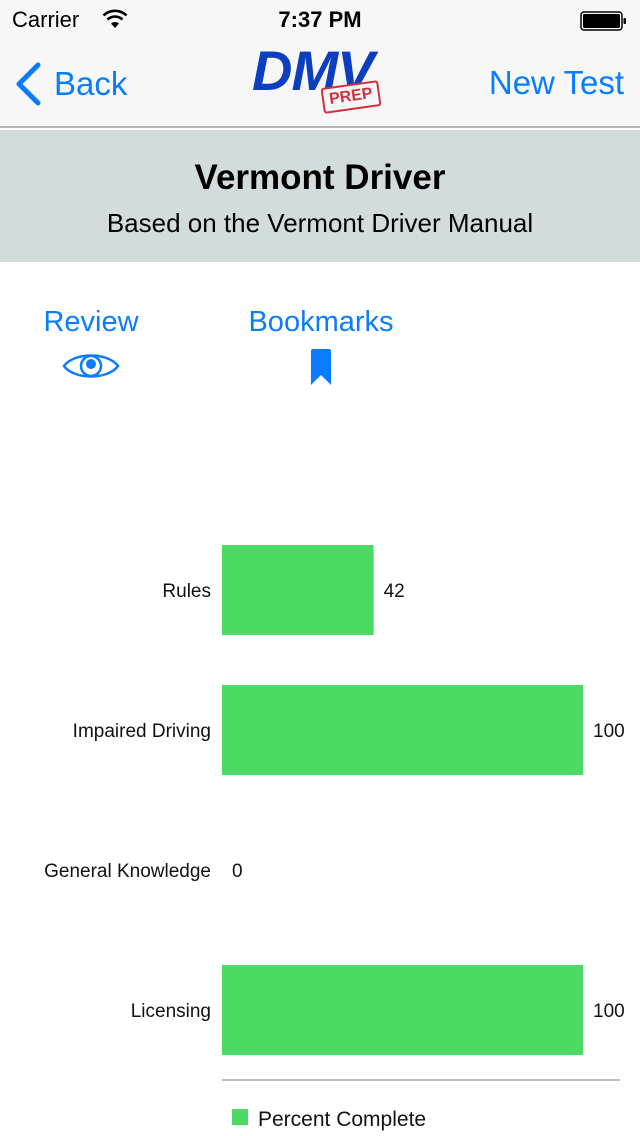  Describe the element at coordinates (321, 322) in the screenshot. I see `bookmarks-label: Bookmarks` at that location.